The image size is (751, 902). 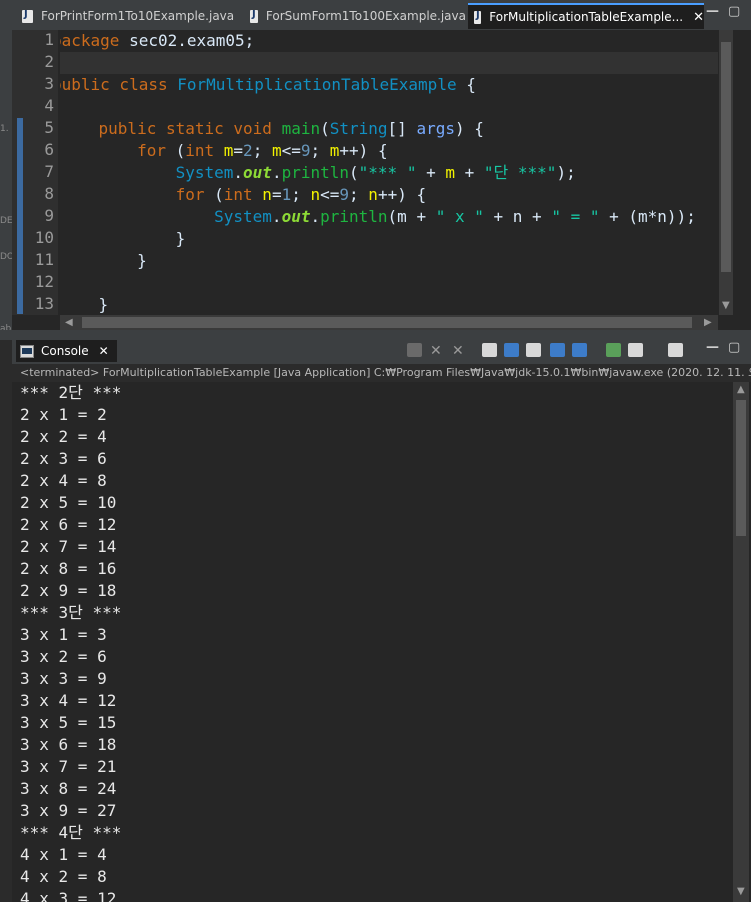 What do you see at coordinates (381, 351) in the screenshot?
I see `console-toolbar: Console ✕ ✕ ✕ — ▢` at bounding box center [381, 351].